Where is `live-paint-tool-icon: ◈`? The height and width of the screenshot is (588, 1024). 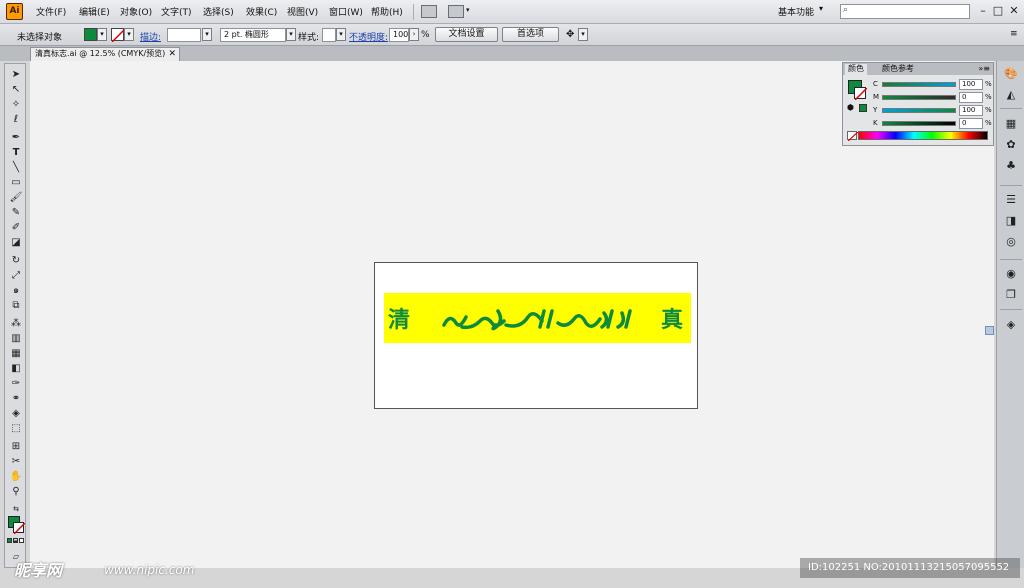
live-paint-tool-icon: ◈ is located at coordinates (16, 414).